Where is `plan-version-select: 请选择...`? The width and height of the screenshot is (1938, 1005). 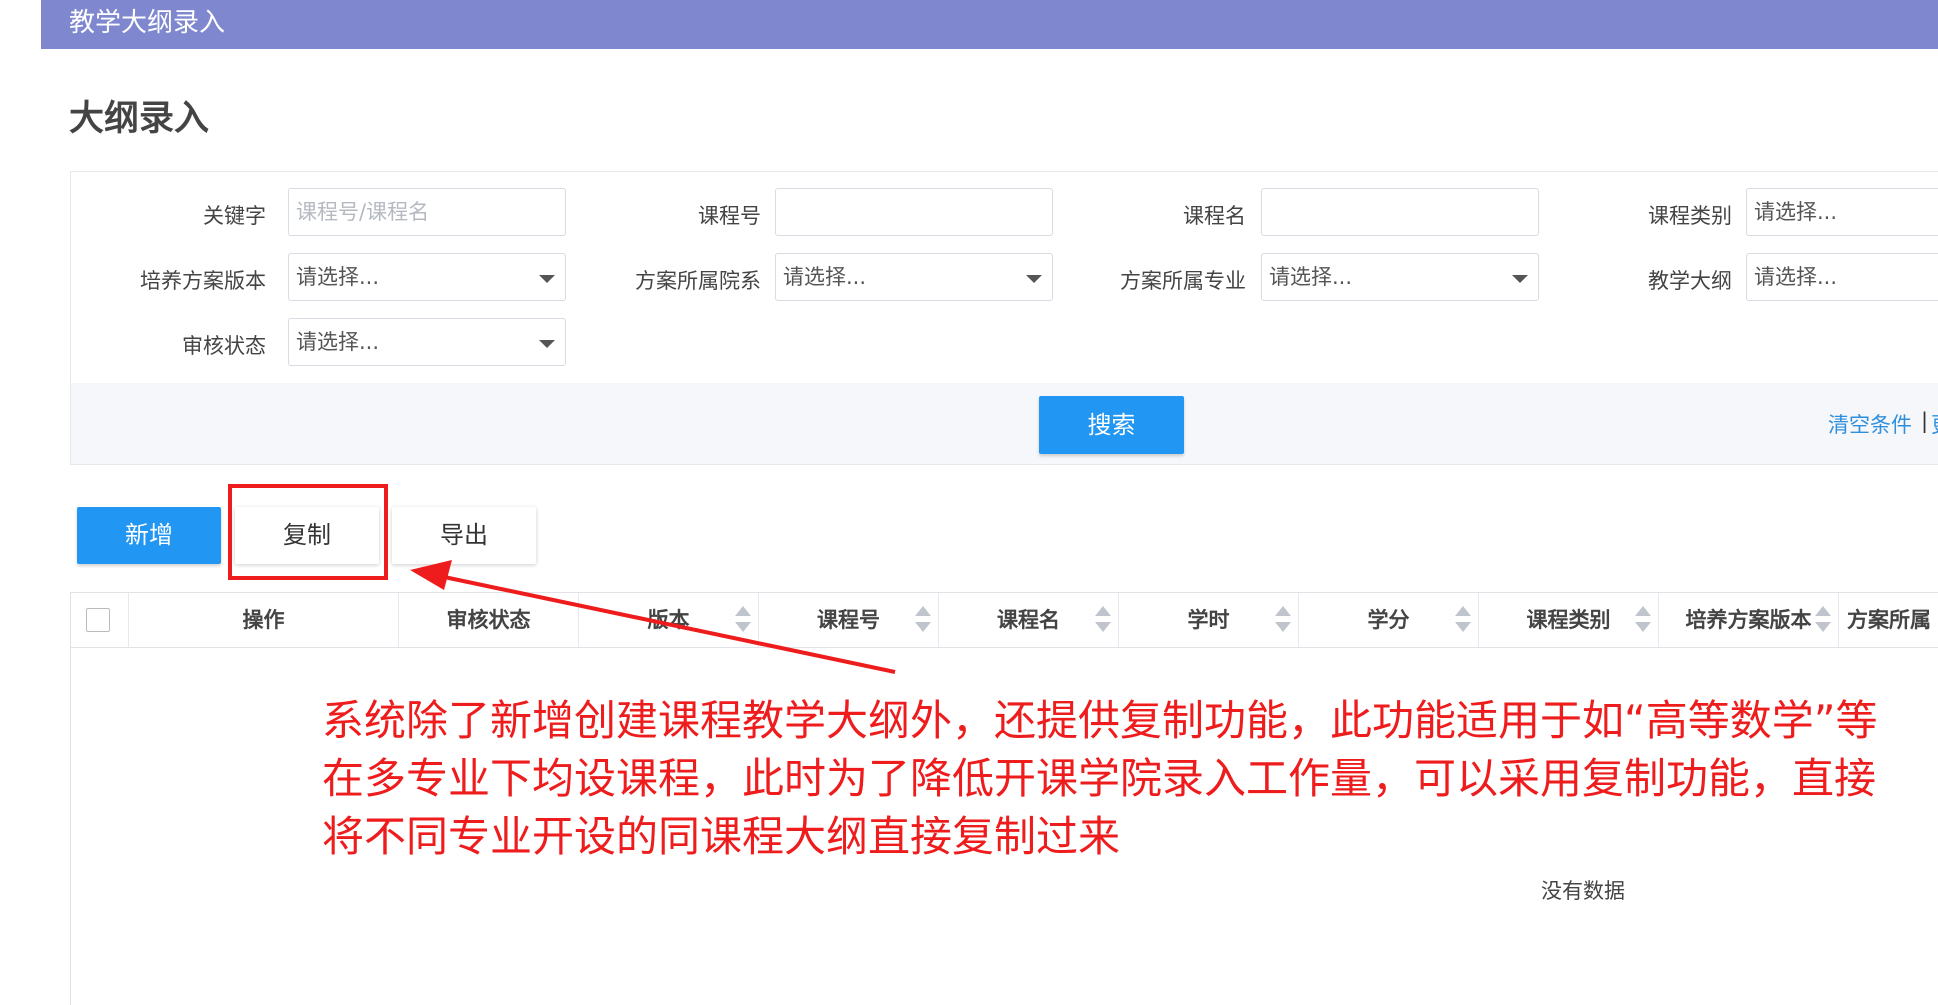 plan-version-select: 请选择... is located at coordinates (427, 277).